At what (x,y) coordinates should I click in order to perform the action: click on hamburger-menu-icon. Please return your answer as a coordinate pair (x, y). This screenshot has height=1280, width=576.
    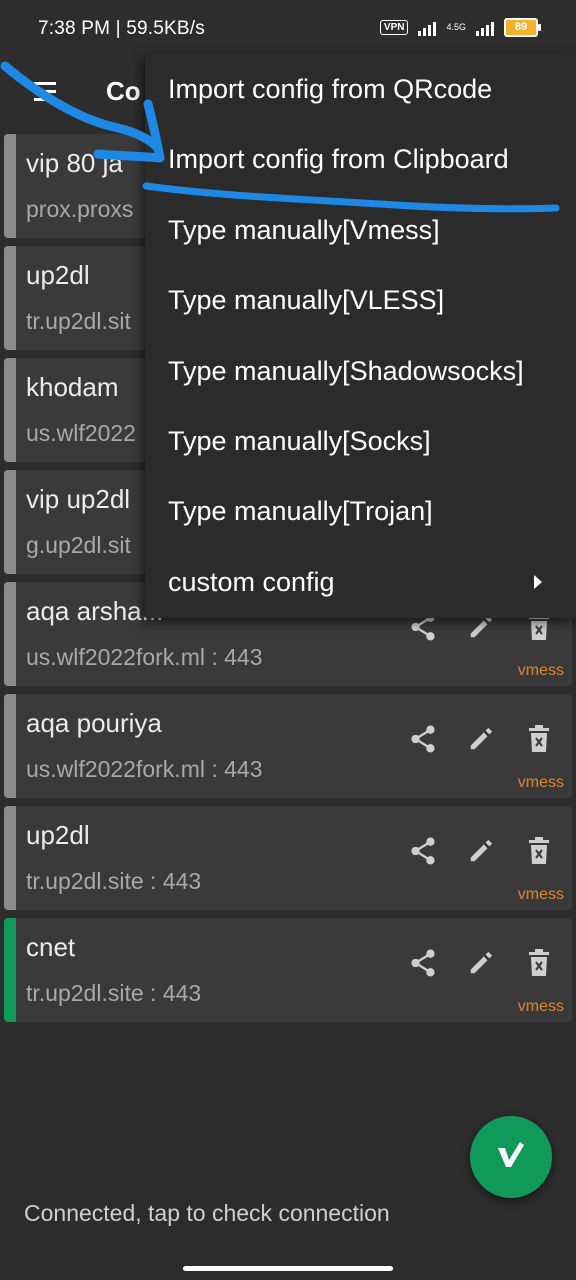
    Looking at the image, I should click on (45, 94).